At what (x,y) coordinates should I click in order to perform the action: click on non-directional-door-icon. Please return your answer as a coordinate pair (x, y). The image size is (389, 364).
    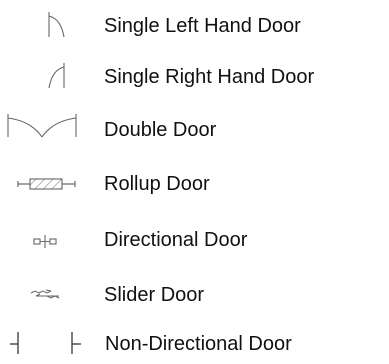
    Looking at the image, I should click on (45, 344).